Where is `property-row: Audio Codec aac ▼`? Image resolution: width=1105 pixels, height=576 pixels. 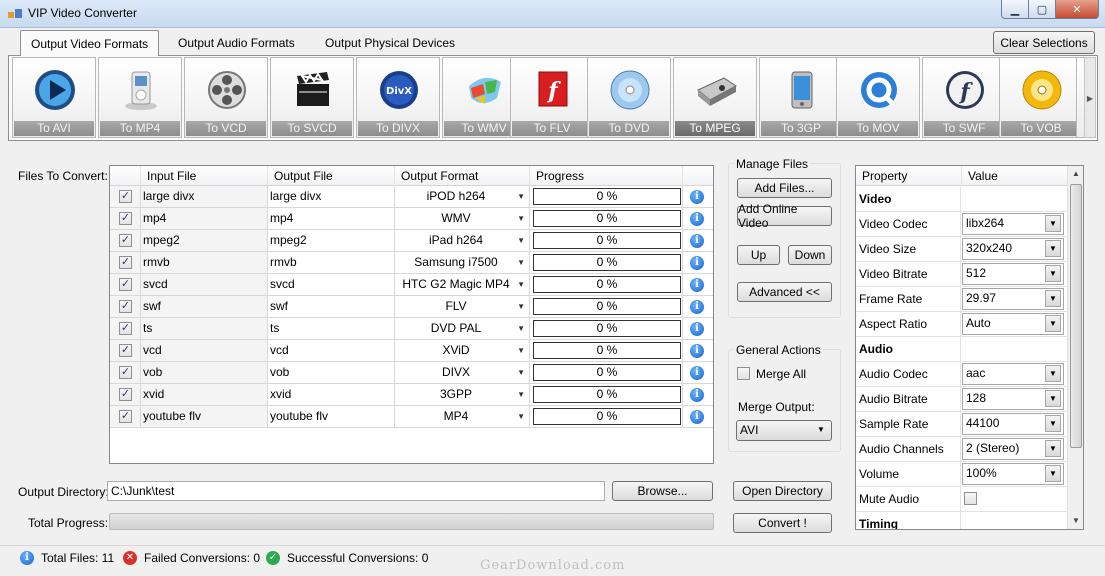 property-row: Audio Codec aac ▼ is located at coordinates (962, 374).